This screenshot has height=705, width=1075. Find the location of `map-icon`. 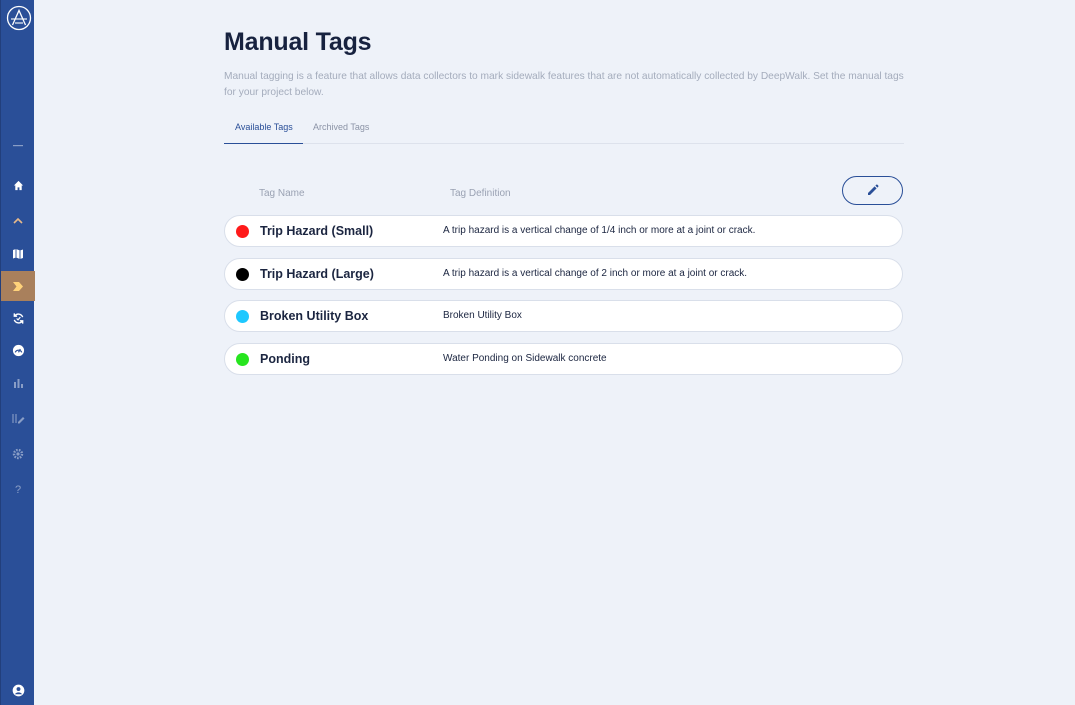

map-icon is located at coordinates (18, 254).